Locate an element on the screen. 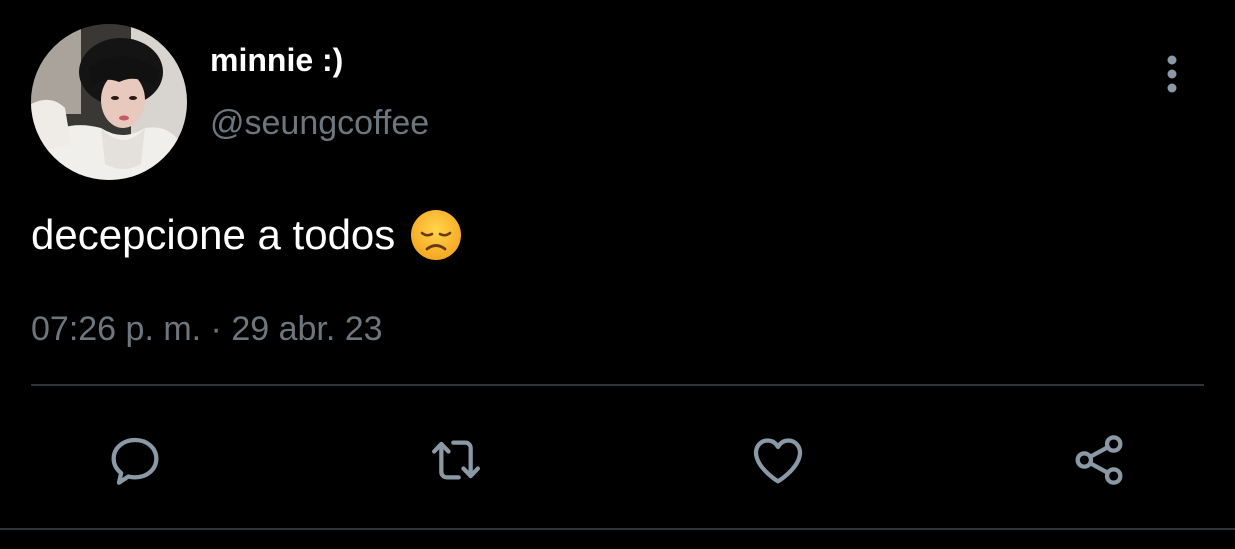  retweet-icon is located at coordinates (456, 460).